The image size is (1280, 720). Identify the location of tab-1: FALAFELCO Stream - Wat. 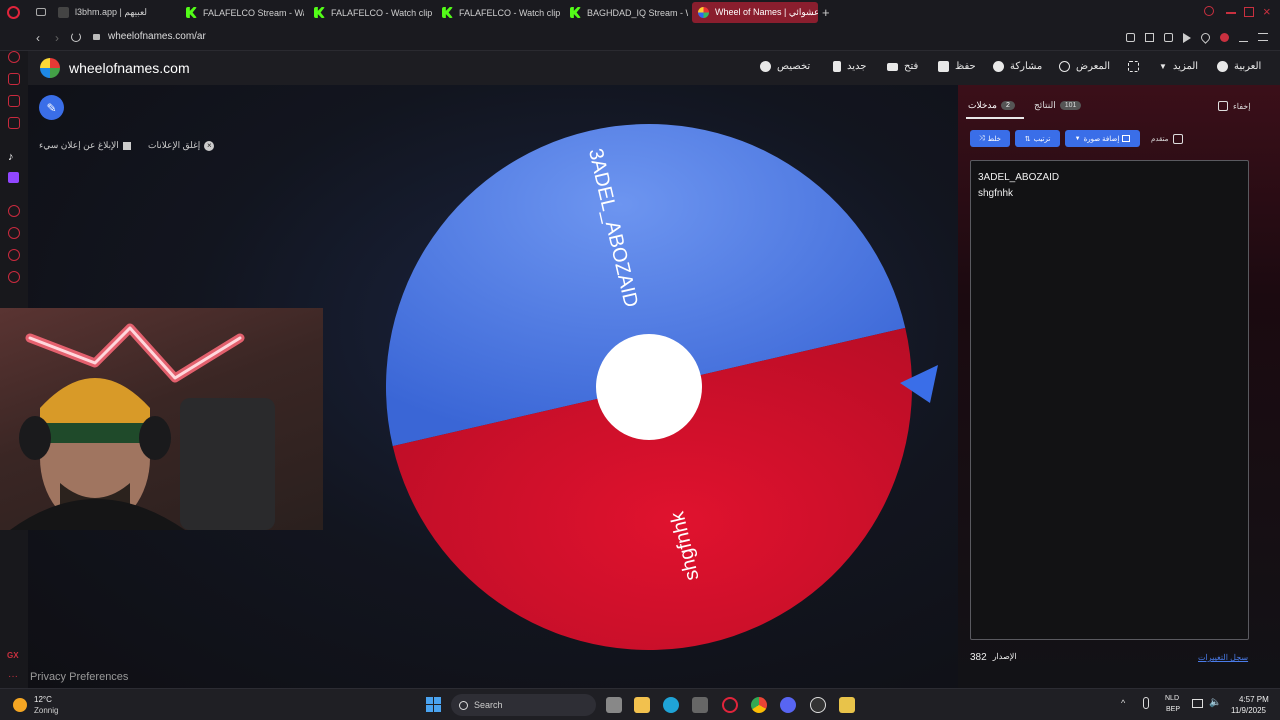
(242, 12).